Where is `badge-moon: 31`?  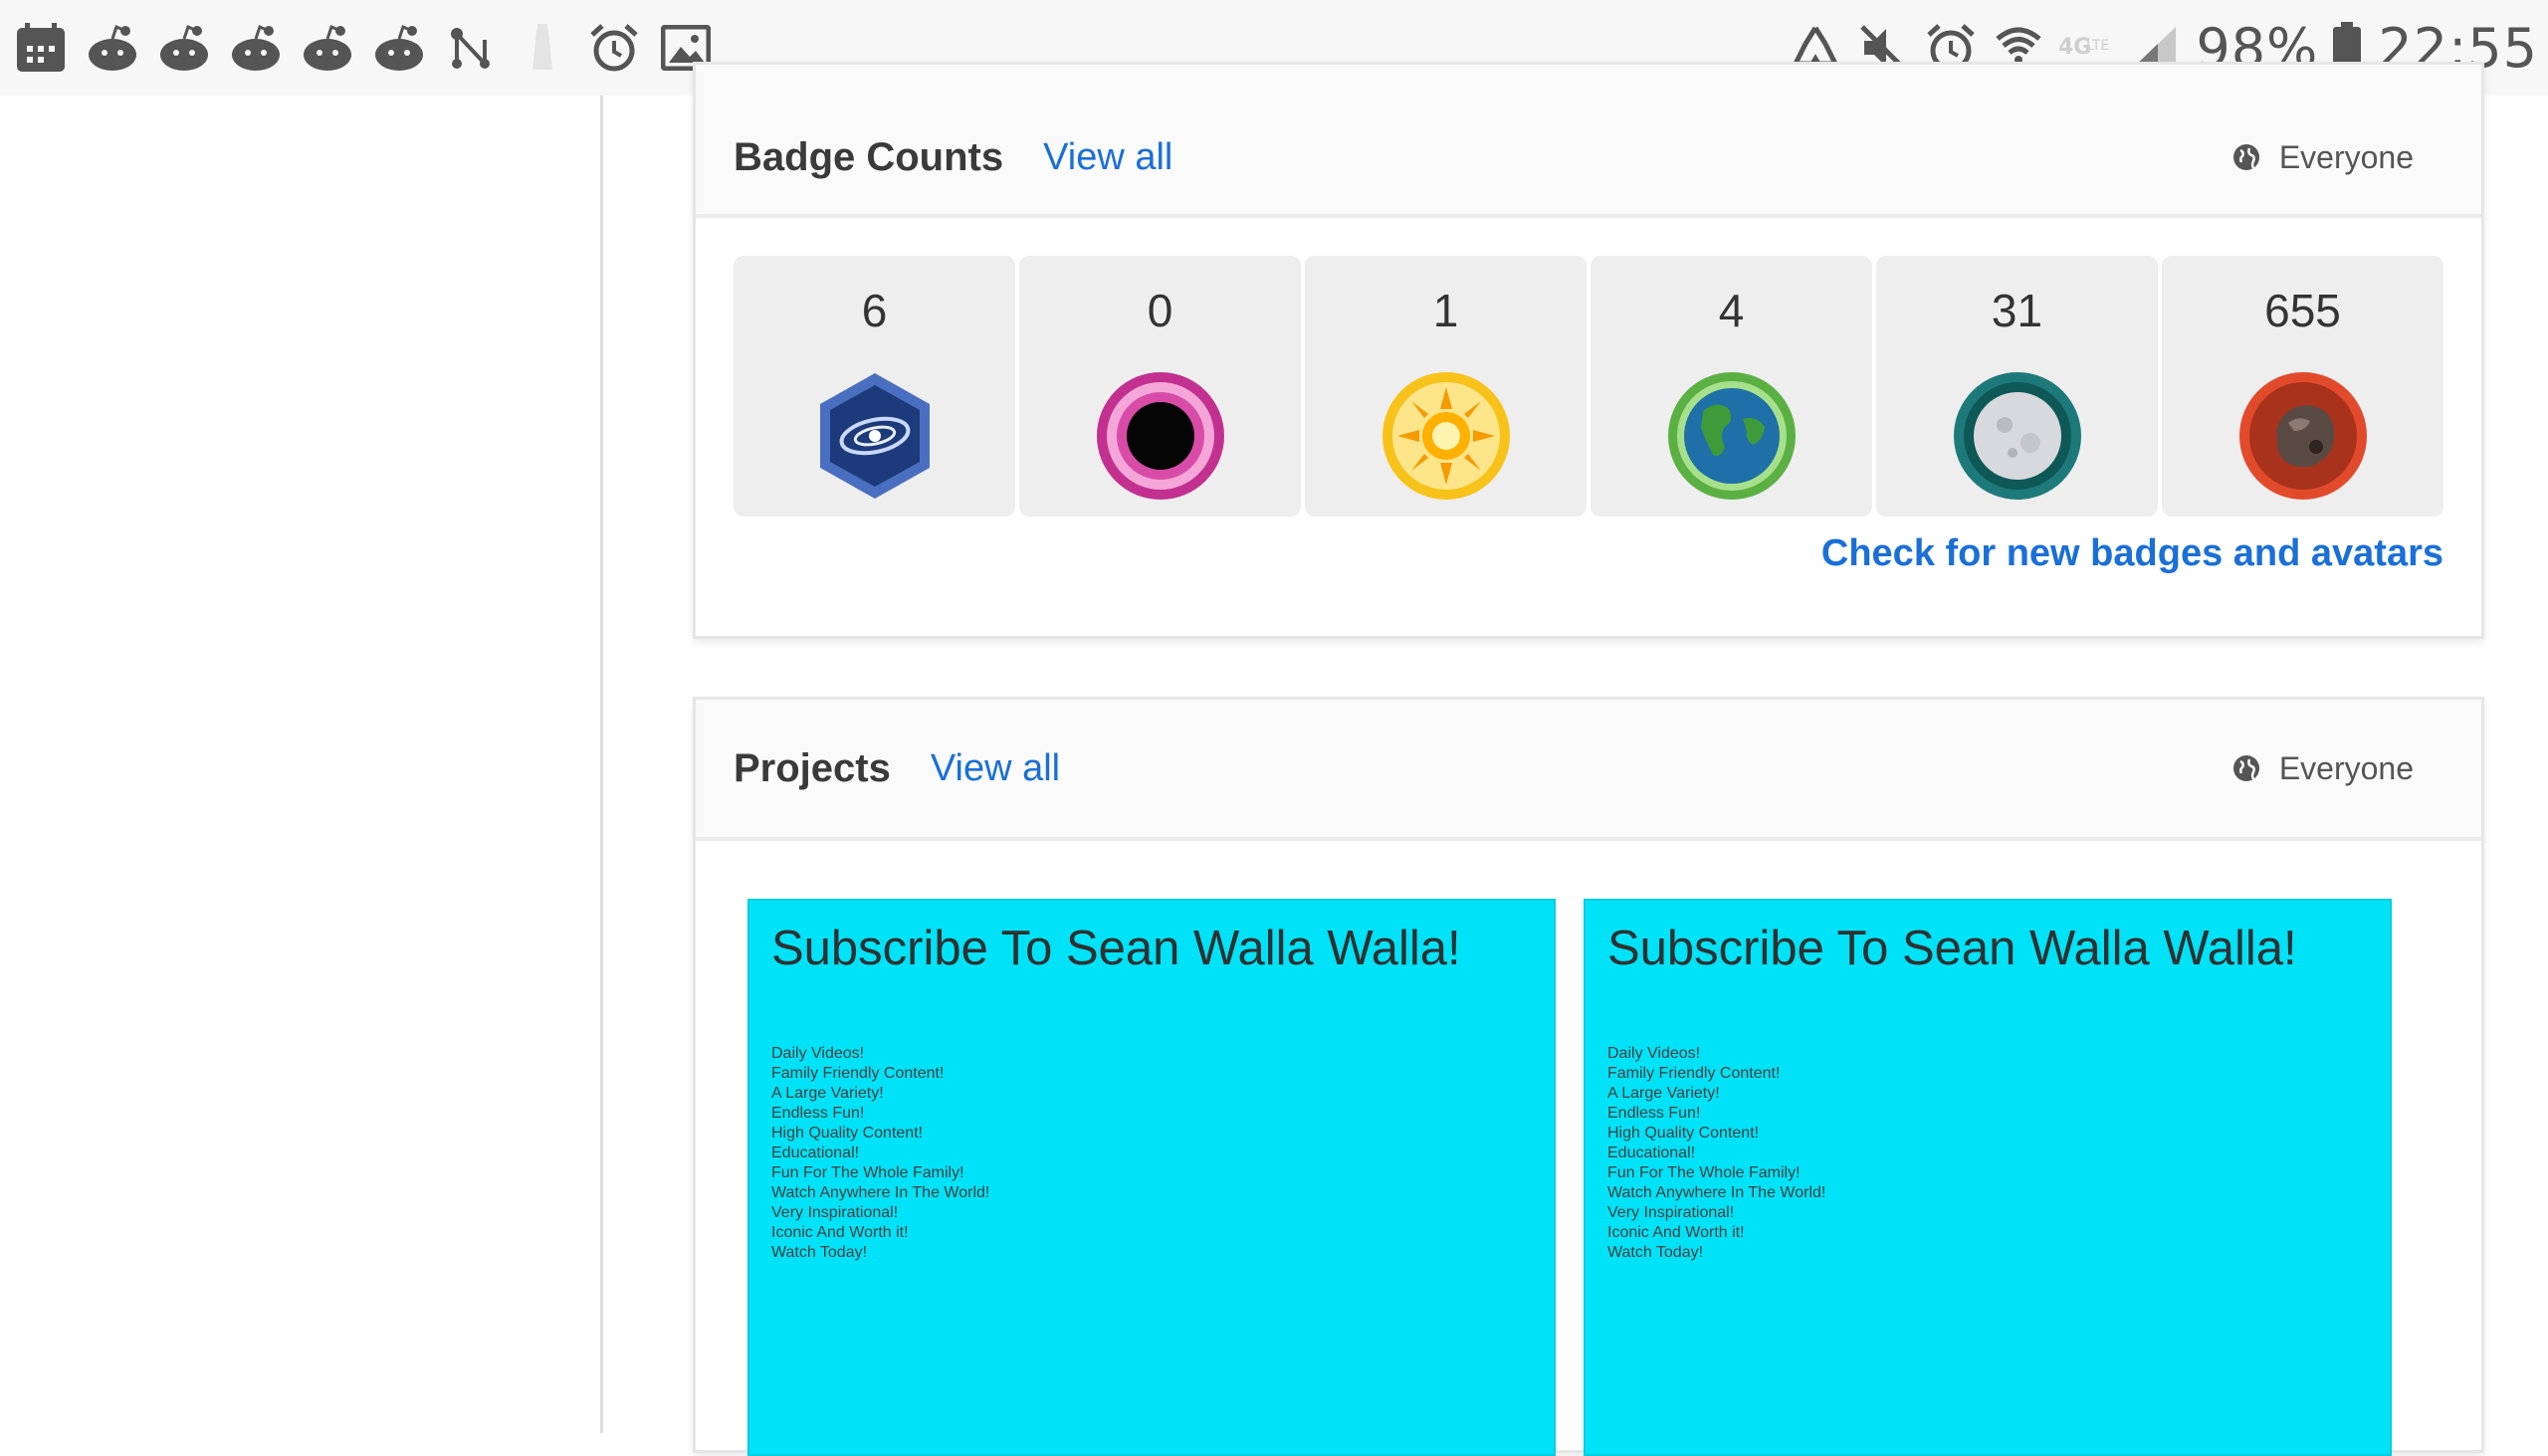 badge-moon: 31 is located at coordinates (2017, 386).